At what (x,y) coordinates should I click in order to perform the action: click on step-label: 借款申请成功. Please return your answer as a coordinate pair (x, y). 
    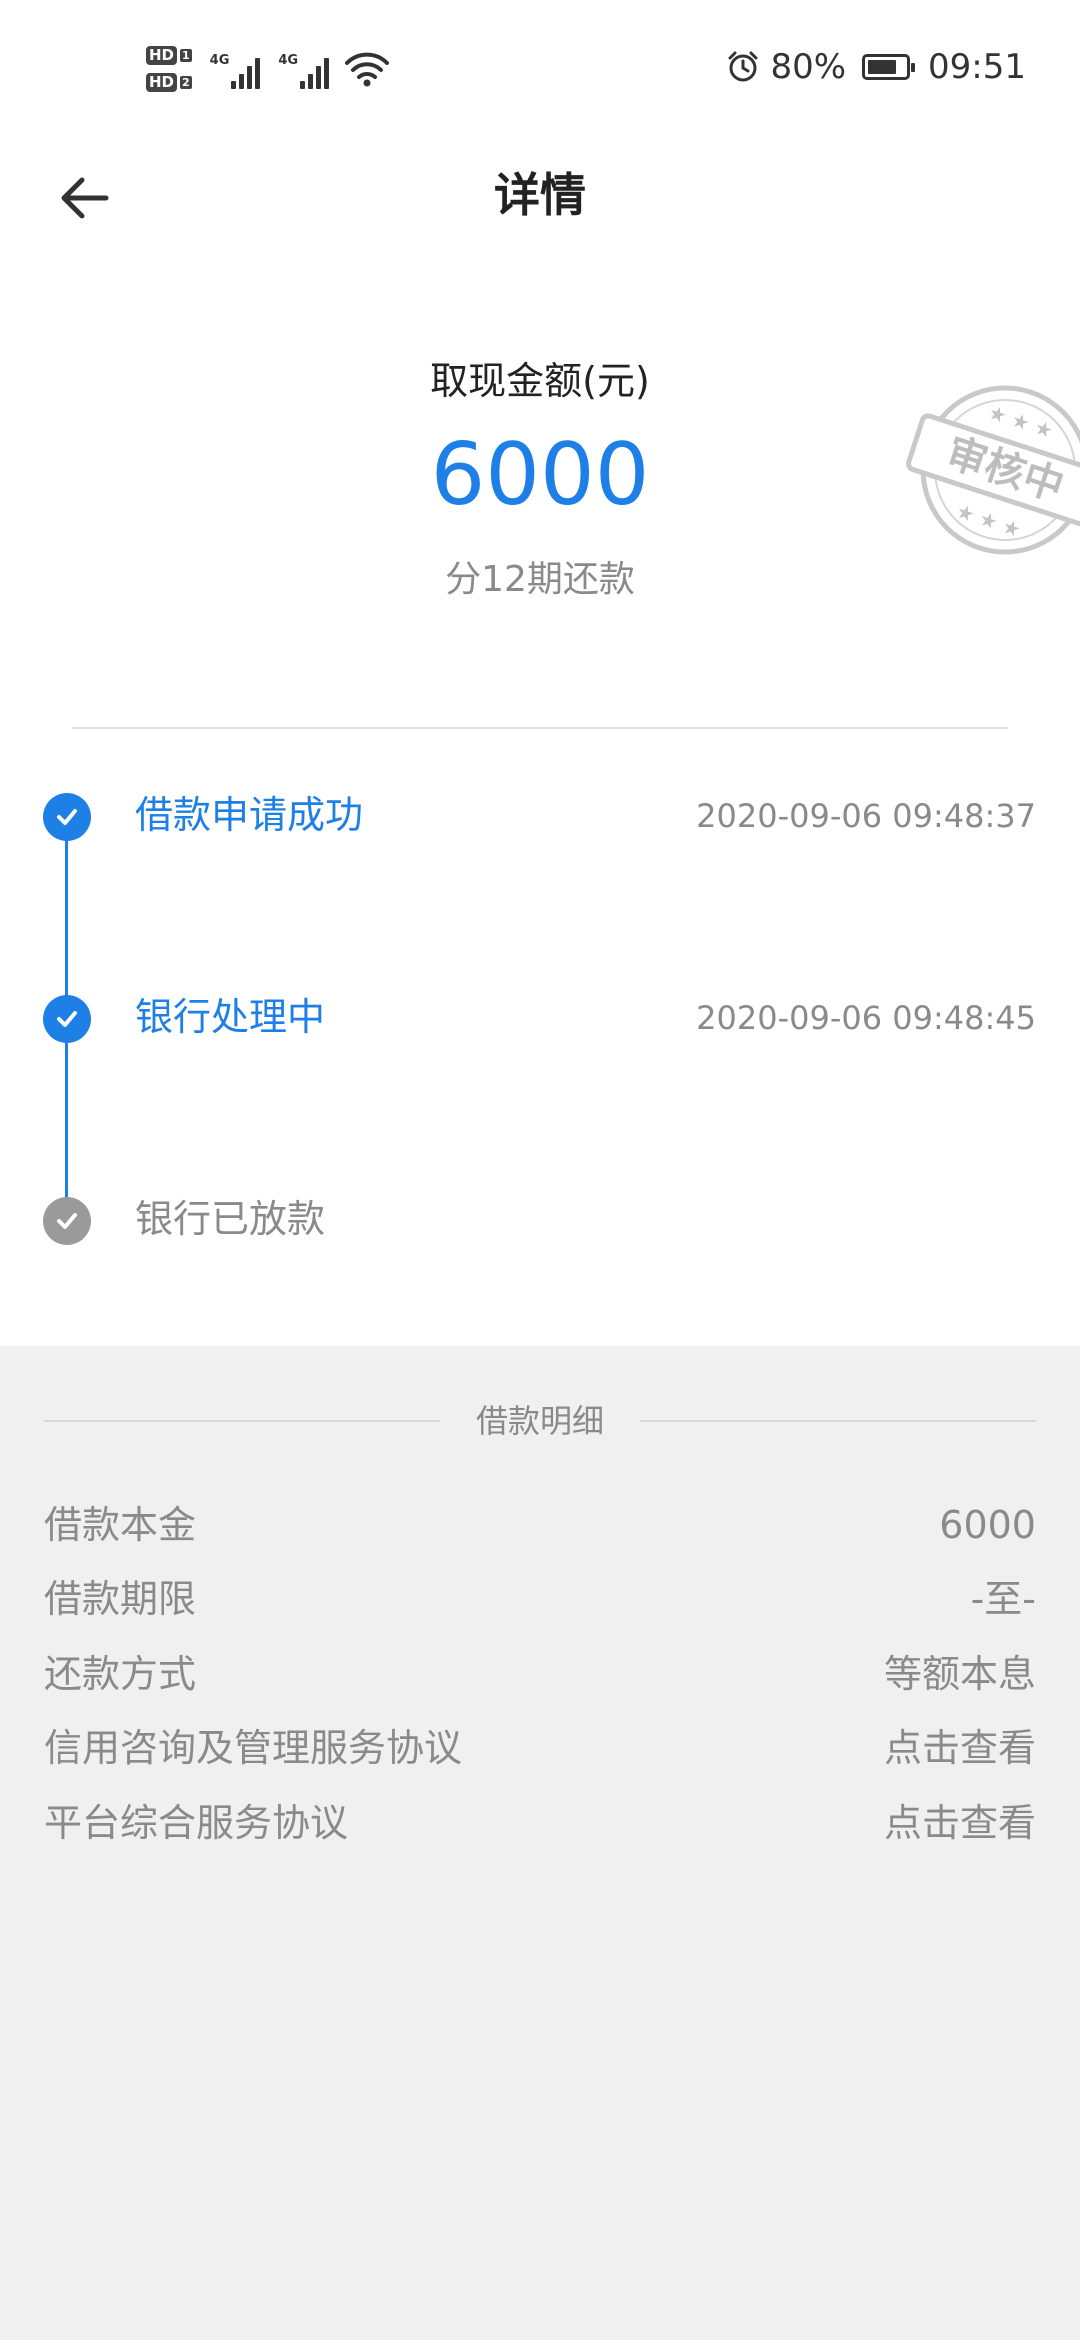
    Looking at the image, I should click on (249, 815).